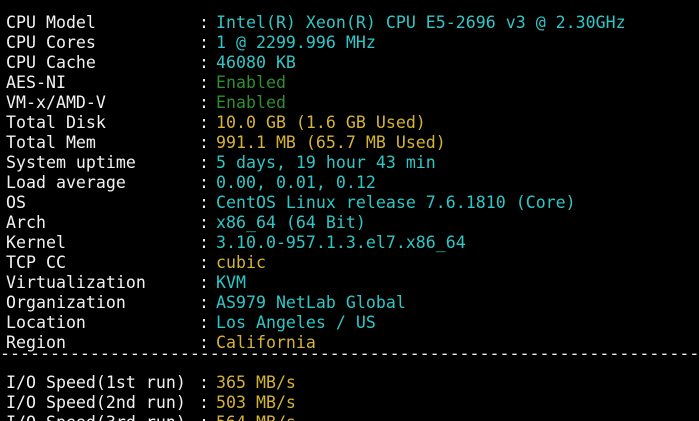 This screenshot has width=699, height=421. What do you see at coordinates (56, 102) in the screenshot?
I see `info-label: VM-x/AMD-V` at bounding box center [56, 102].